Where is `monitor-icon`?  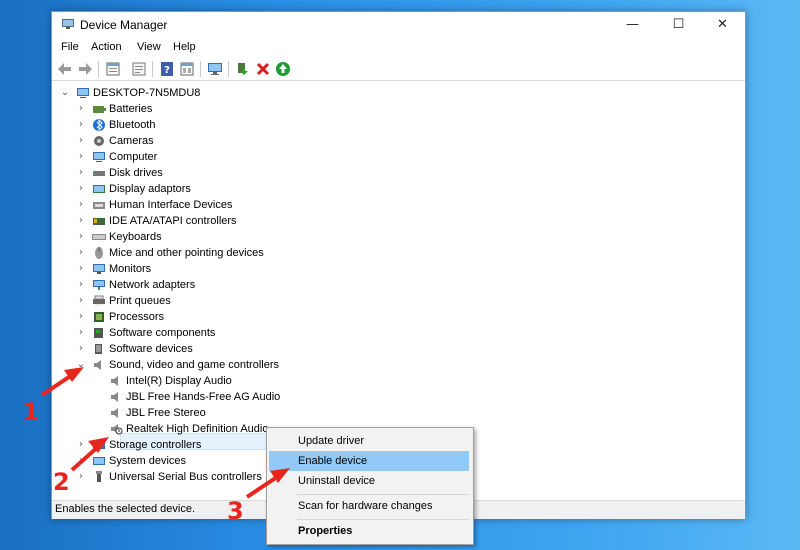
monitor-icon is located at coordinates (215, 69).